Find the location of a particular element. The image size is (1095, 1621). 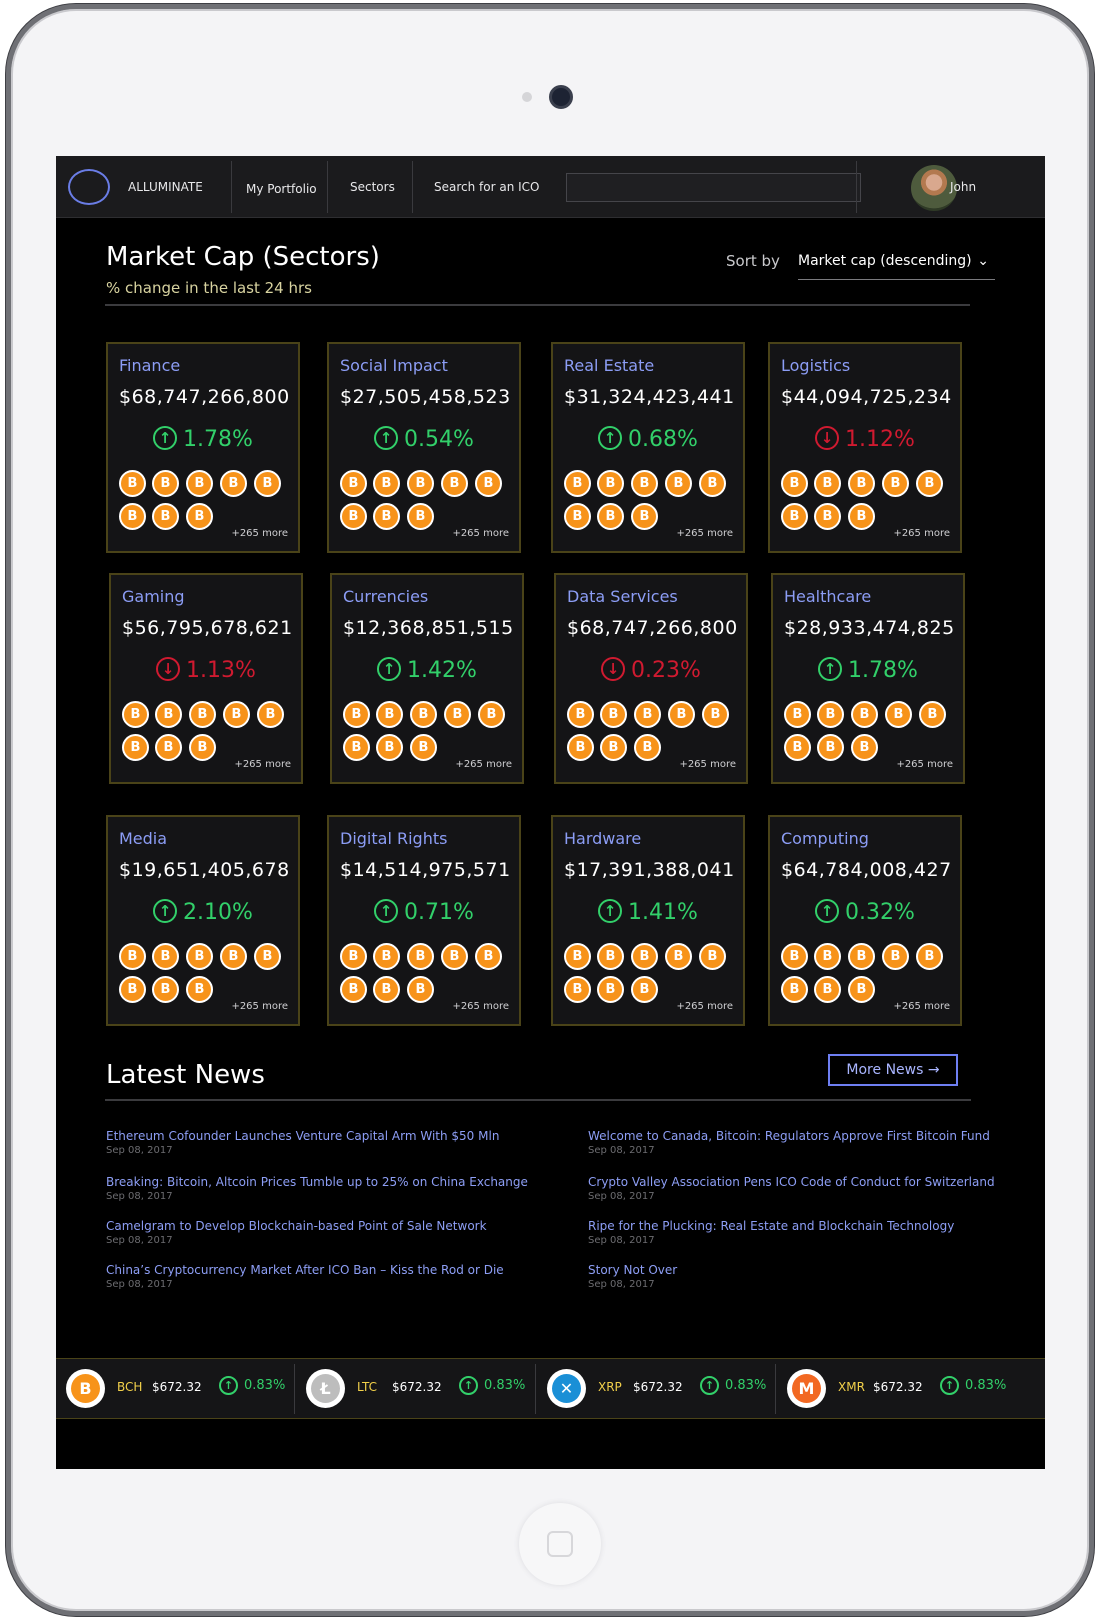

home-button is located at coordinates (560, 1544).